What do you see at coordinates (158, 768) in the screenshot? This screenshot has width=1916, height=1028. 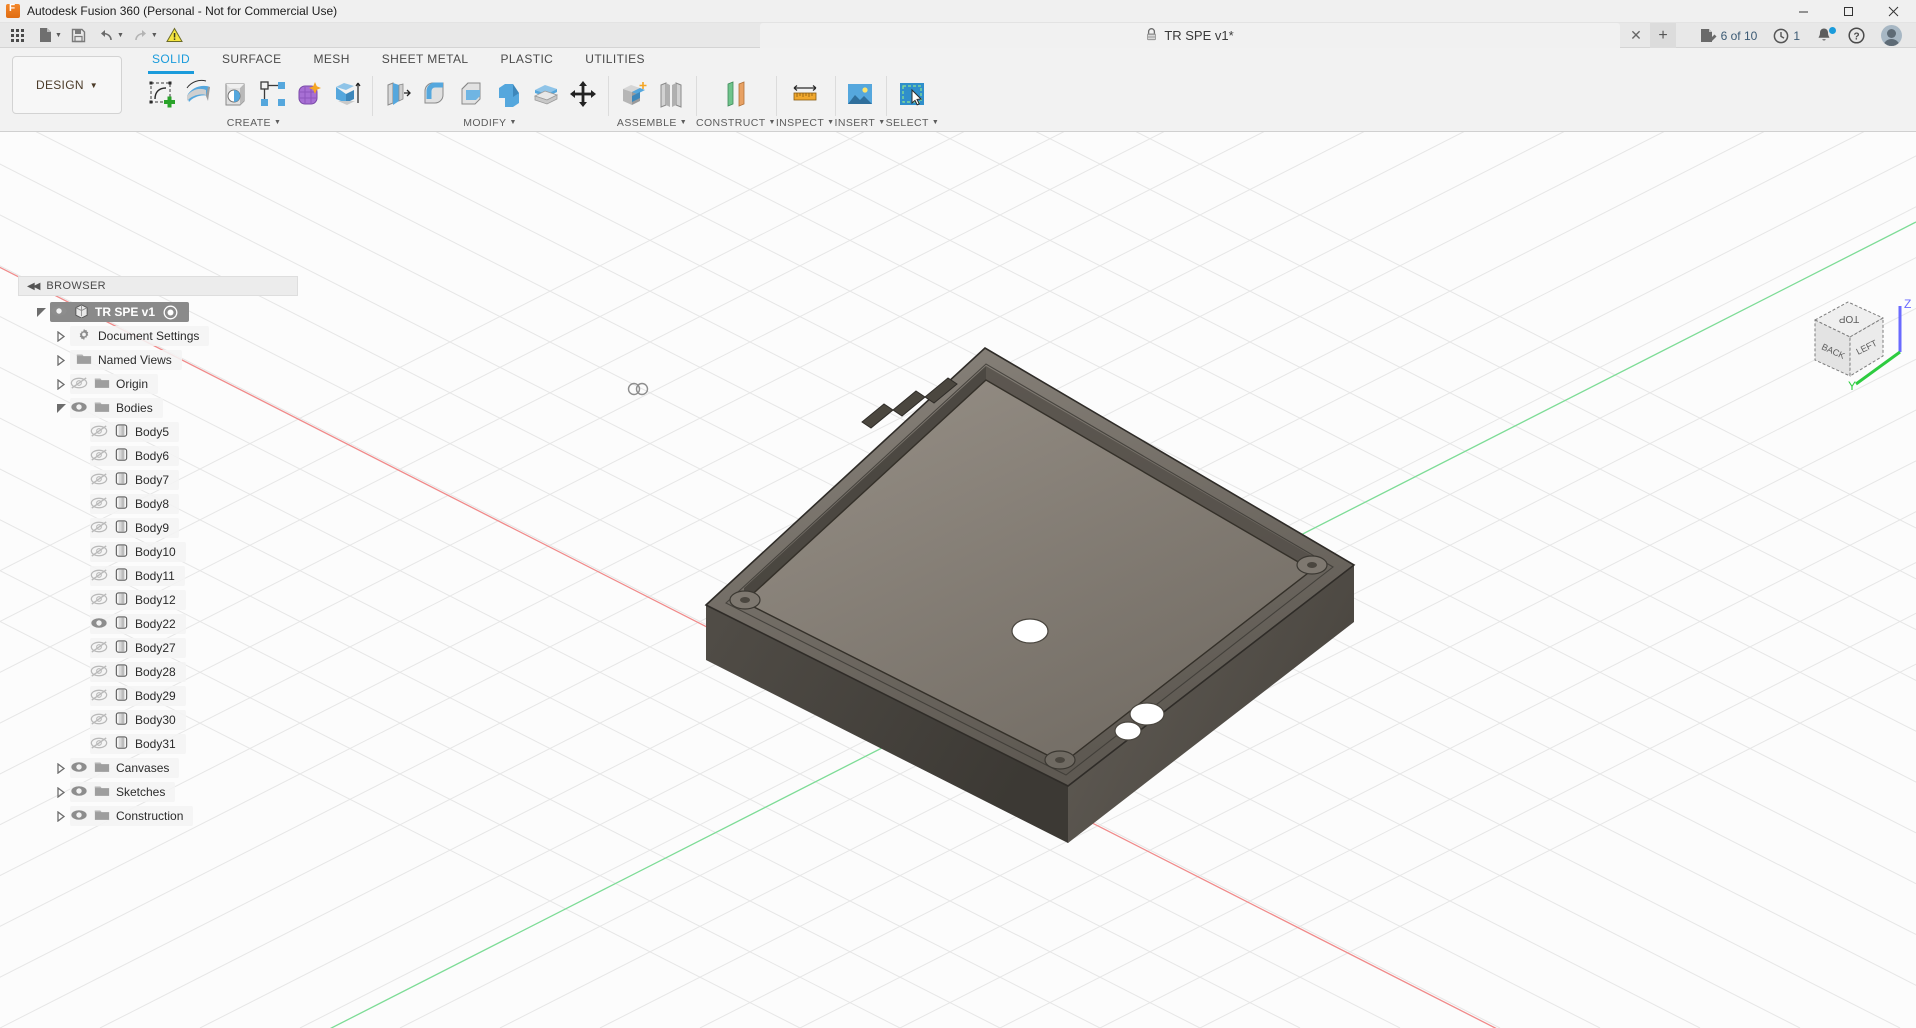 I see `browser-item-canvases: Canvases` at bounding box center [158, 768].